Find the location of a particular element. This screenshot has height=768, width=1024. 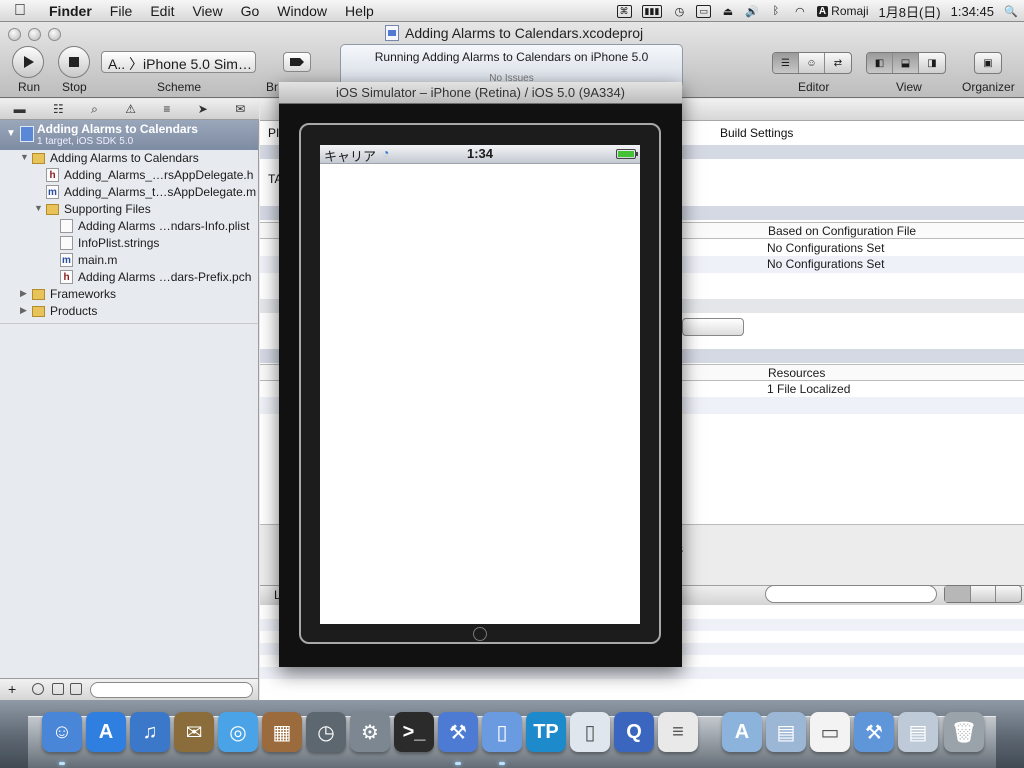

minimize-window-button is located at coordinates (34, 34).